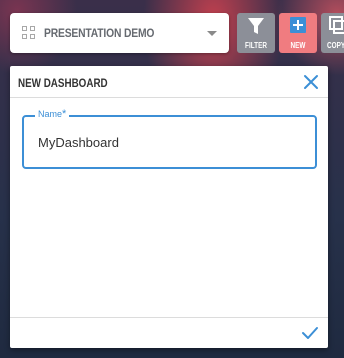 The height and width of the screenshot is (358, 344). Describe the element at coordinates (212, 33) in the screenshot. I see `chevron-down-icon` at that location.